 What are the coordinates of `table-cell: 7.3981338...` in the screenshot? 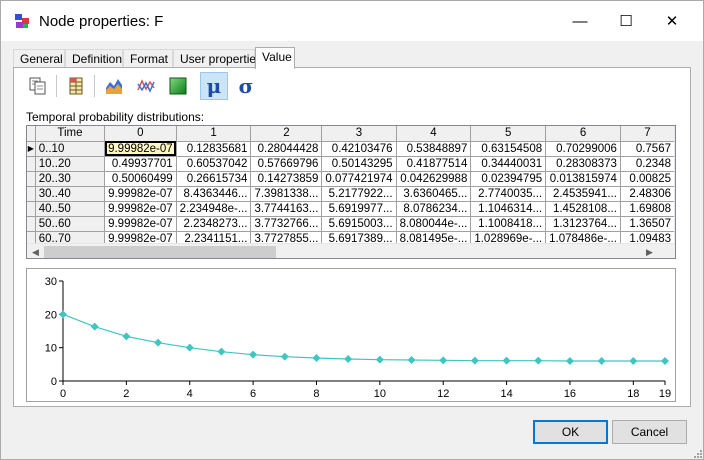 It's located at (286, 194).